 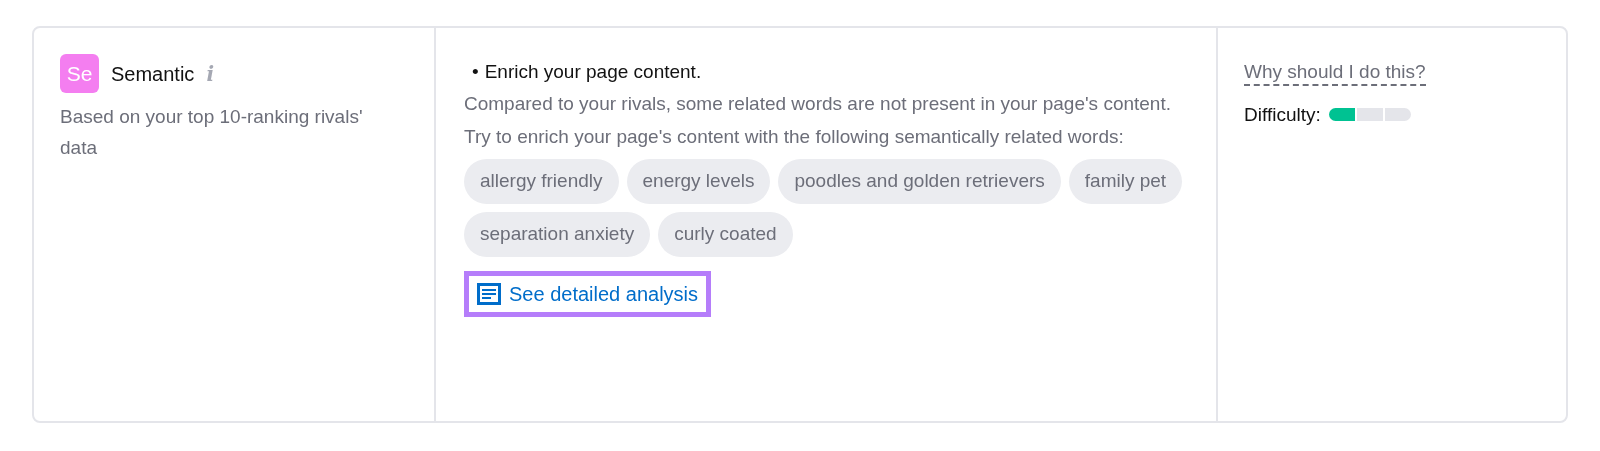 I want to click on category-description: Based on your top 10-ranking rivals' data, so click(x=212, y=132).